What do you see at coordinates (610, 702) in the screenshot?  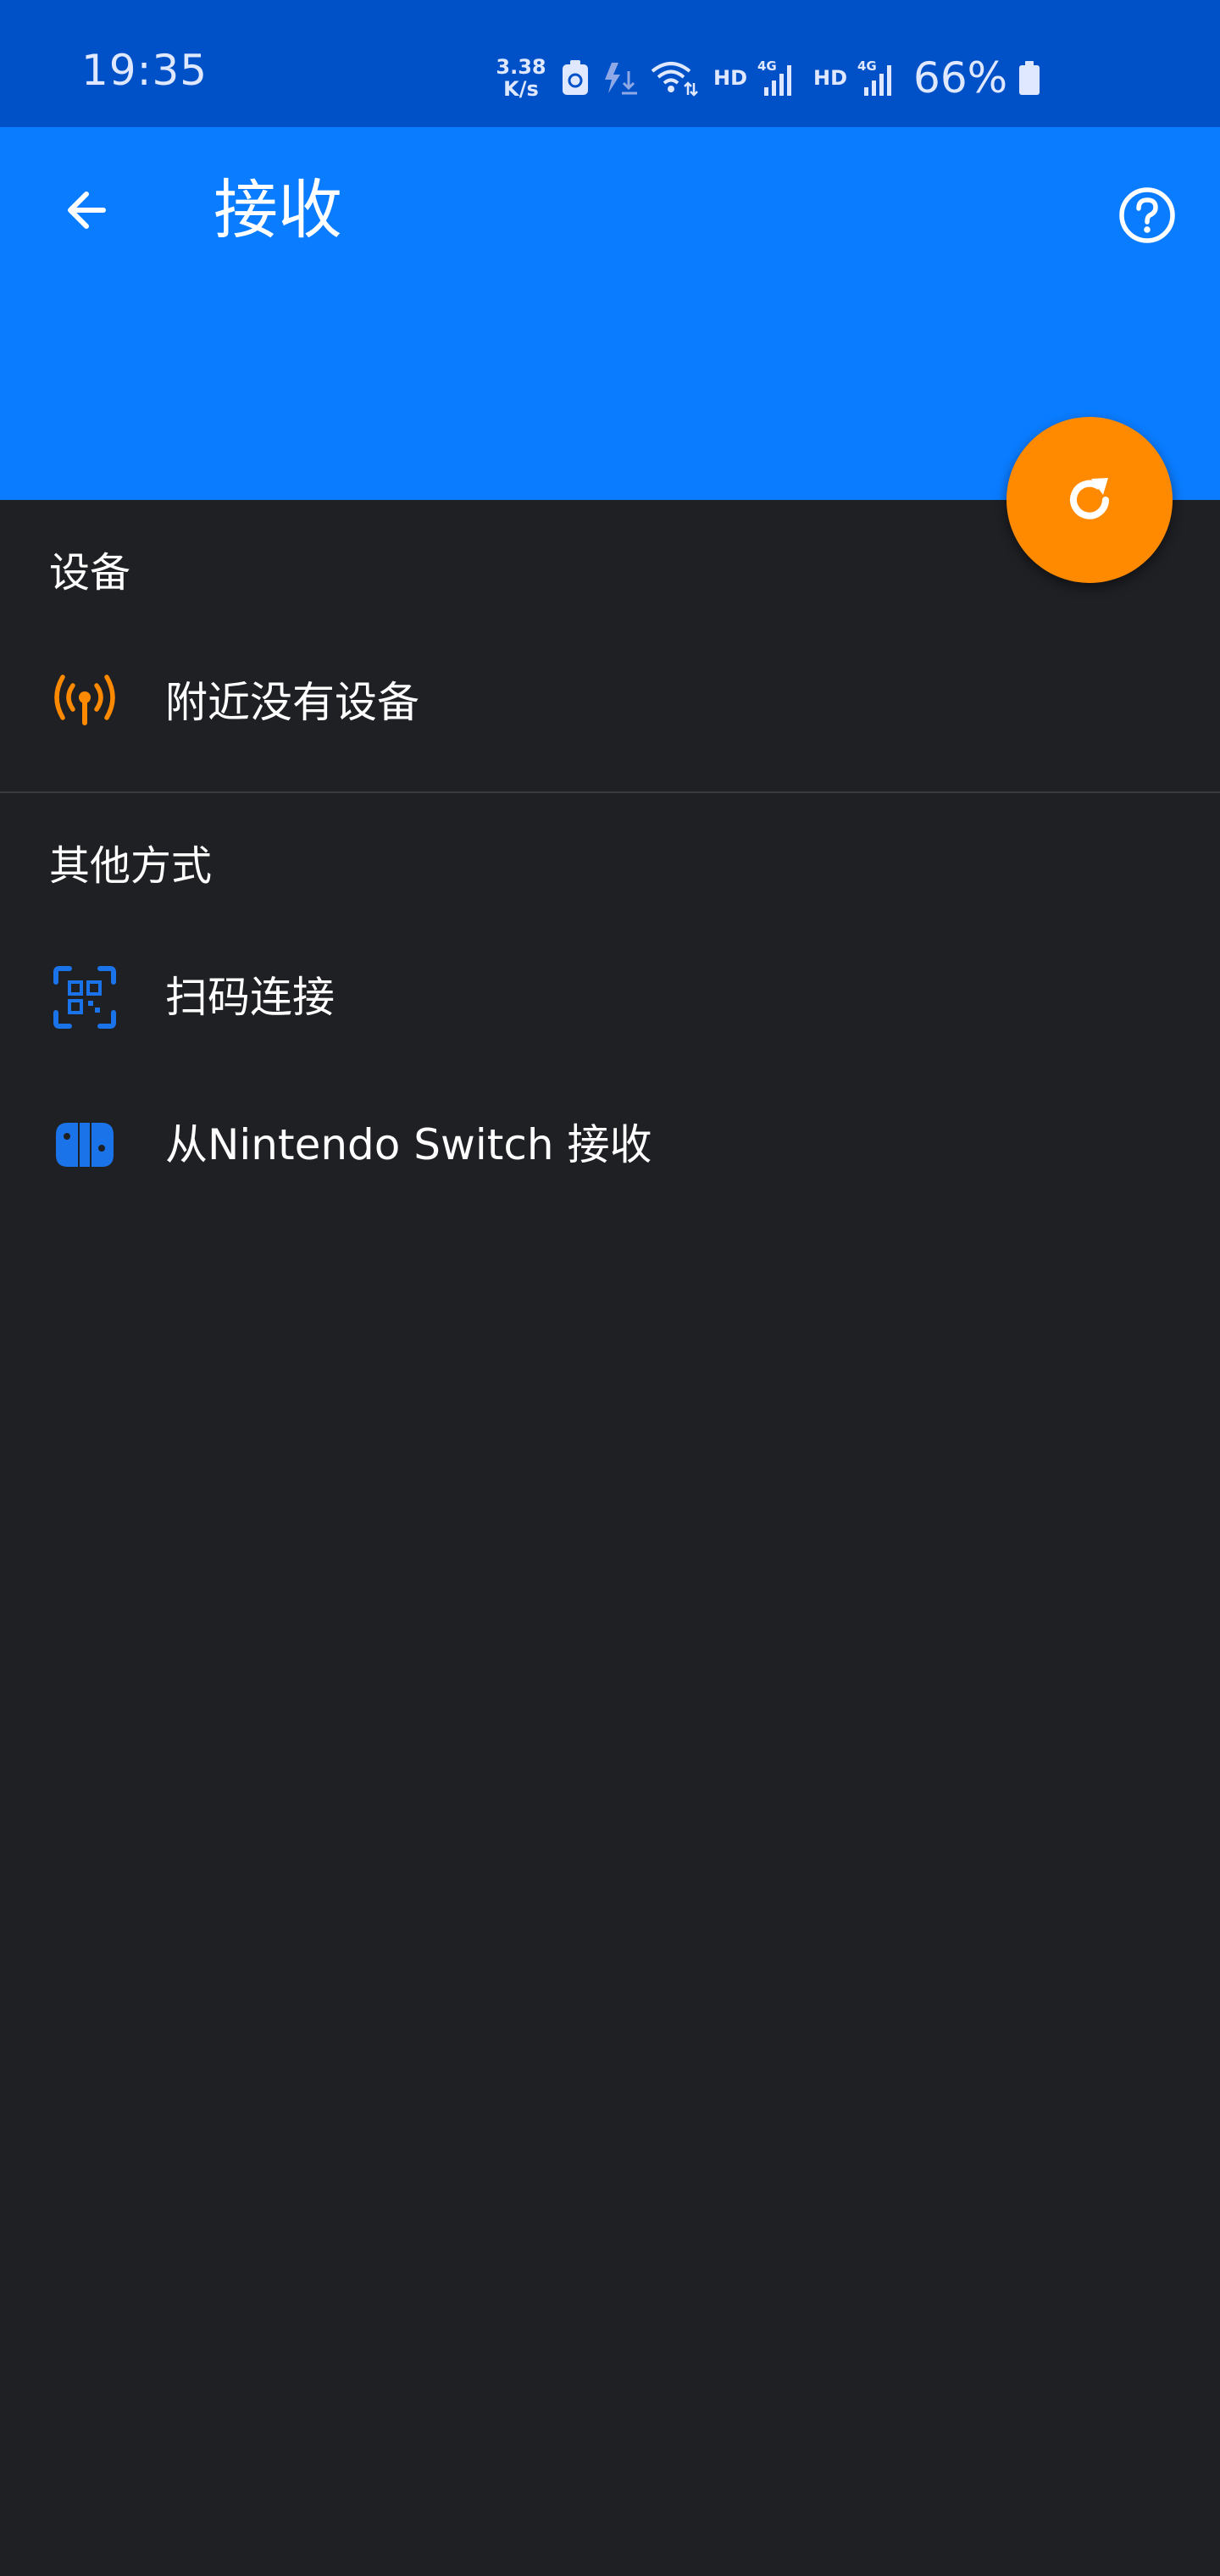 I see `no-devices-row: 附近没有设备` at bounding box center [610, 702].